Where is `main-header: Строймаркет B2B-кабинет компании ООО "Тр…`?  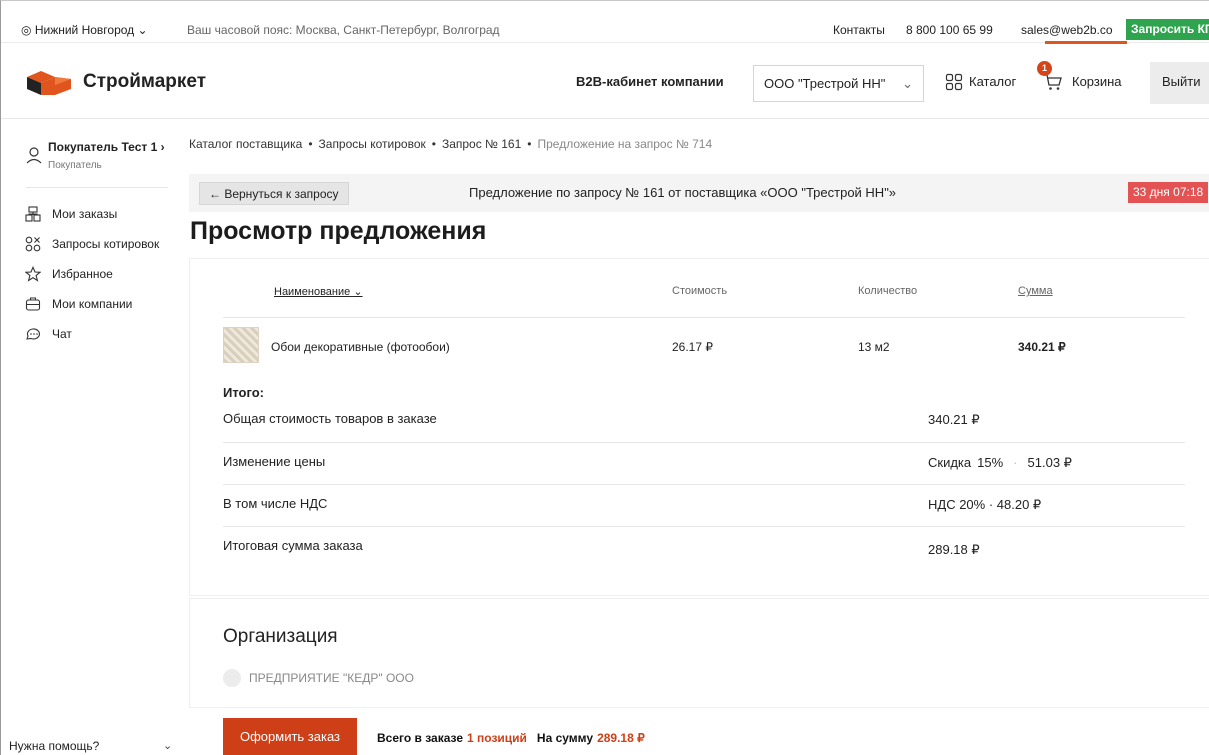 main-header: Строймаркет B2B-кабинет компании ООО "Тр… is located at coordinates (605, 81).